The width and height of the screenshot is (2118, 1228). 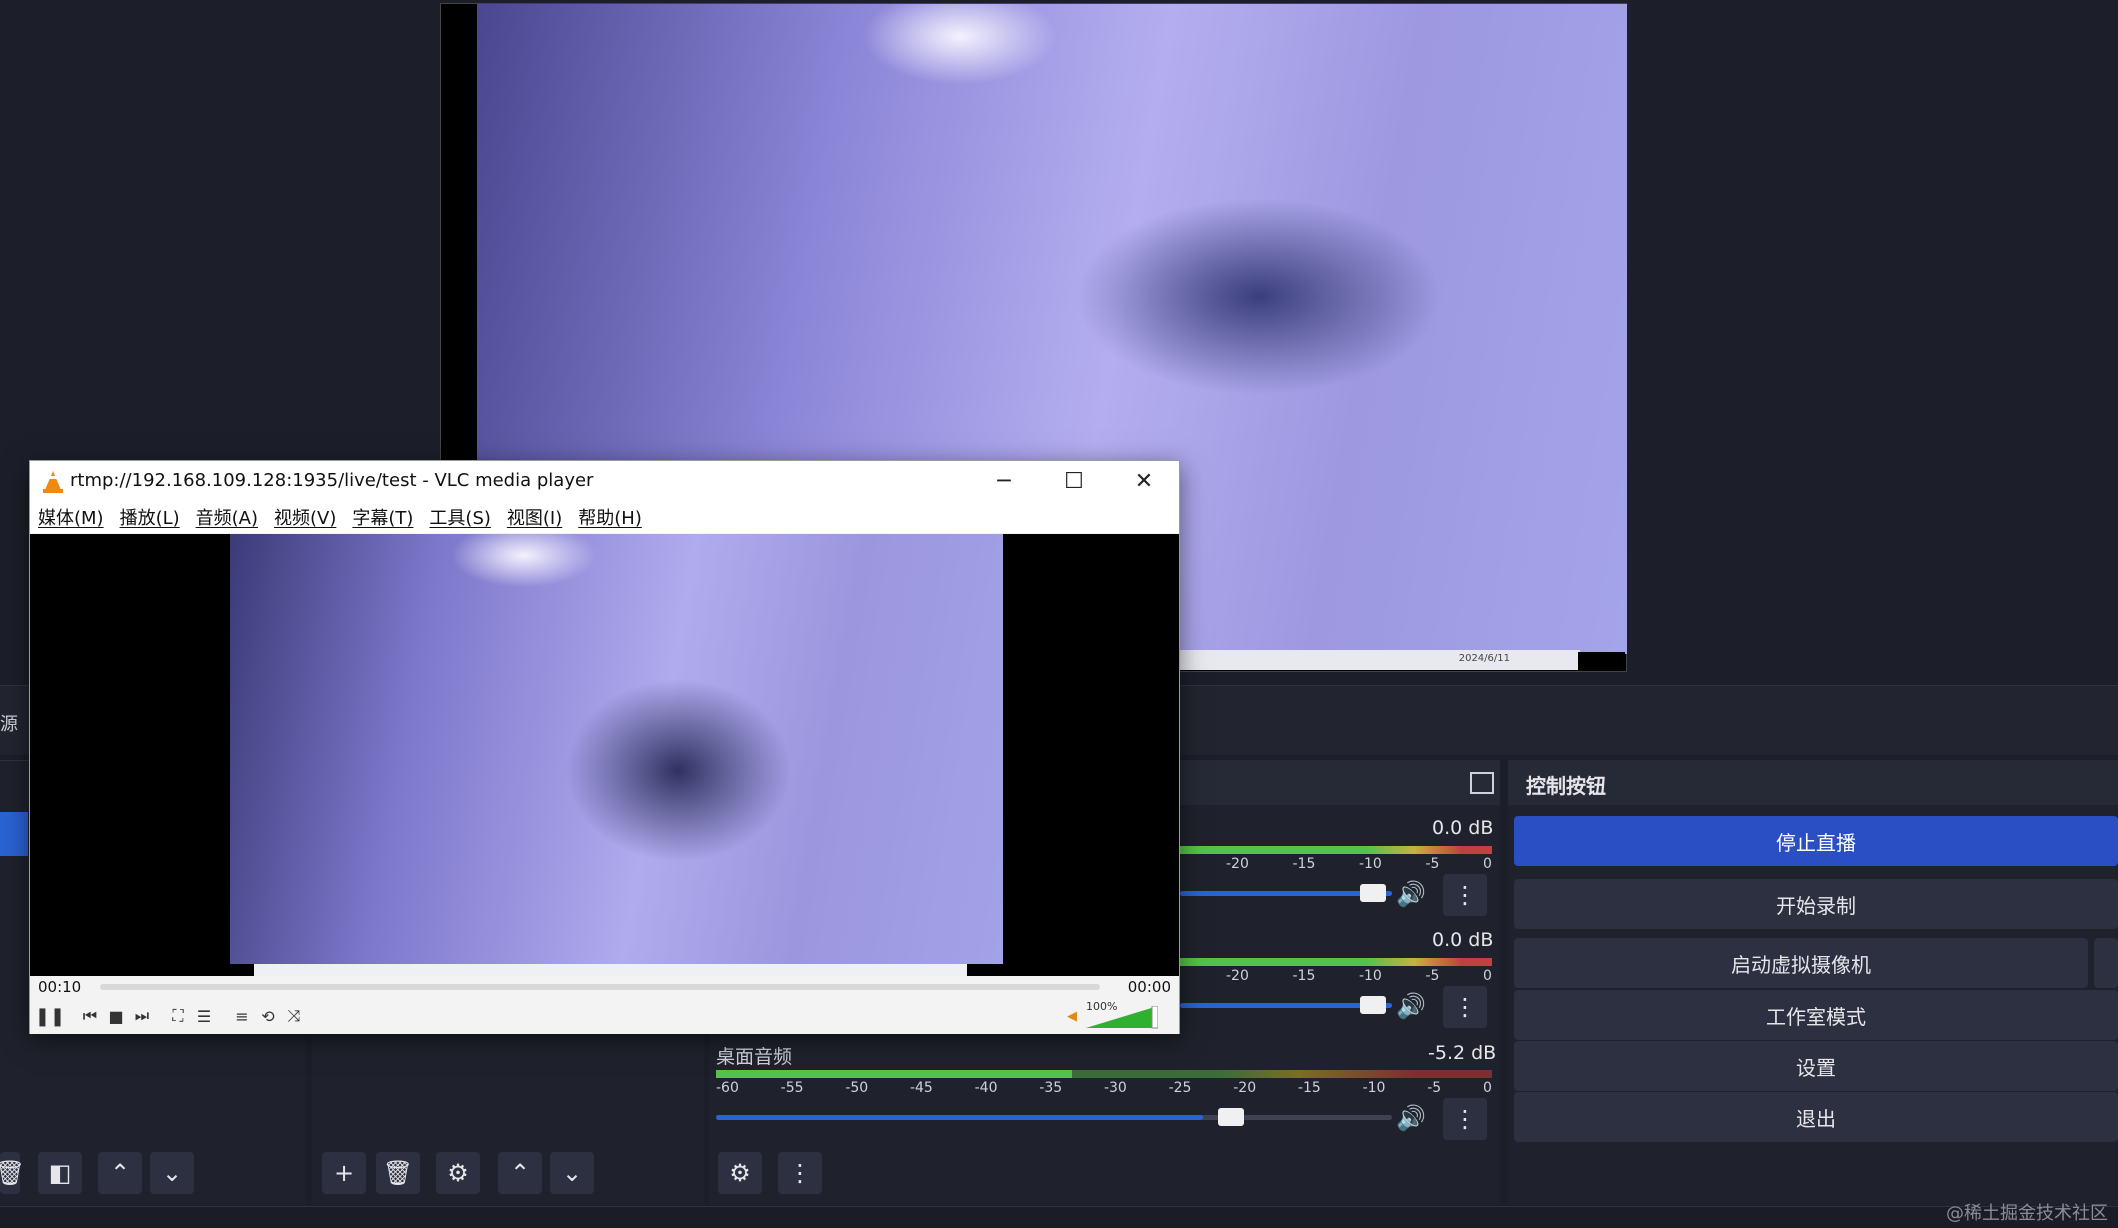 What do you see at coordinates (2027, 1213) in the screenshot?
I see `watermark-text: @稀土掘金技术社区` at bounding box center [2027, 1213].